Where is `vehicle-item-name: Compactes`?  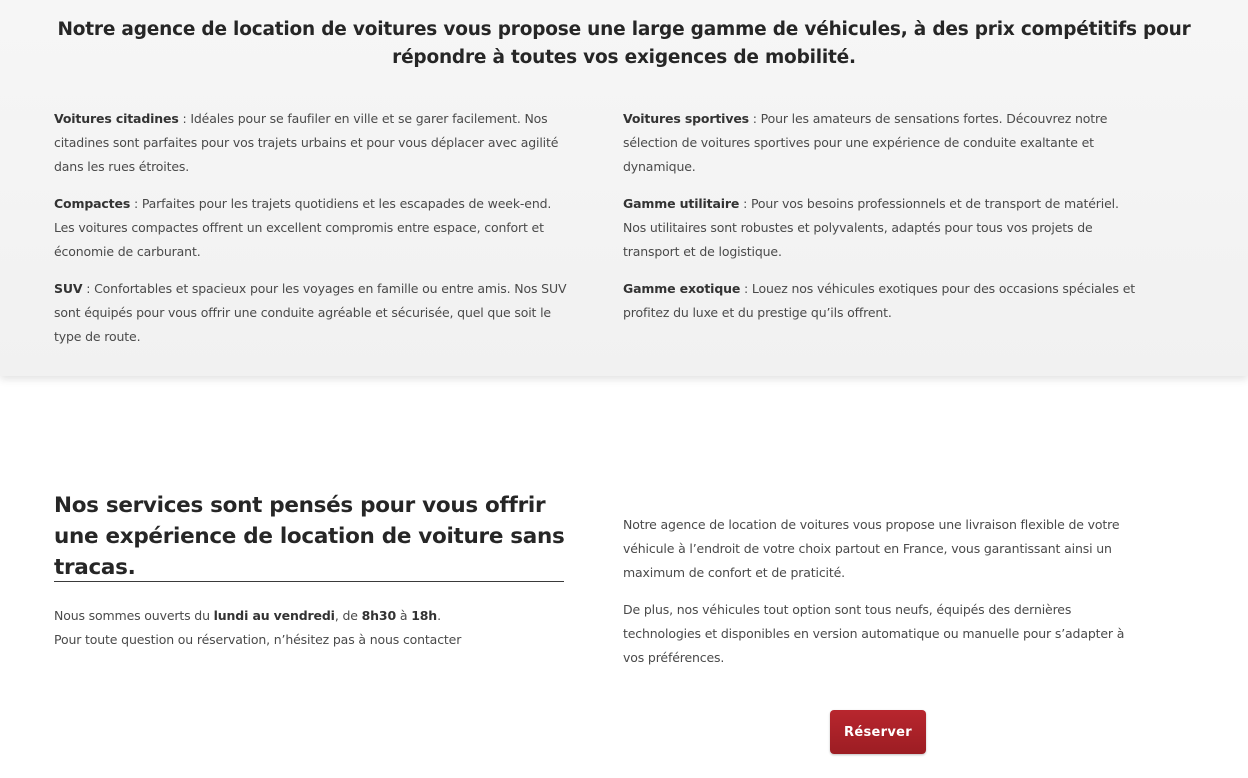 vehicle-item-name: Compactes is located at coordinates (92, 203).